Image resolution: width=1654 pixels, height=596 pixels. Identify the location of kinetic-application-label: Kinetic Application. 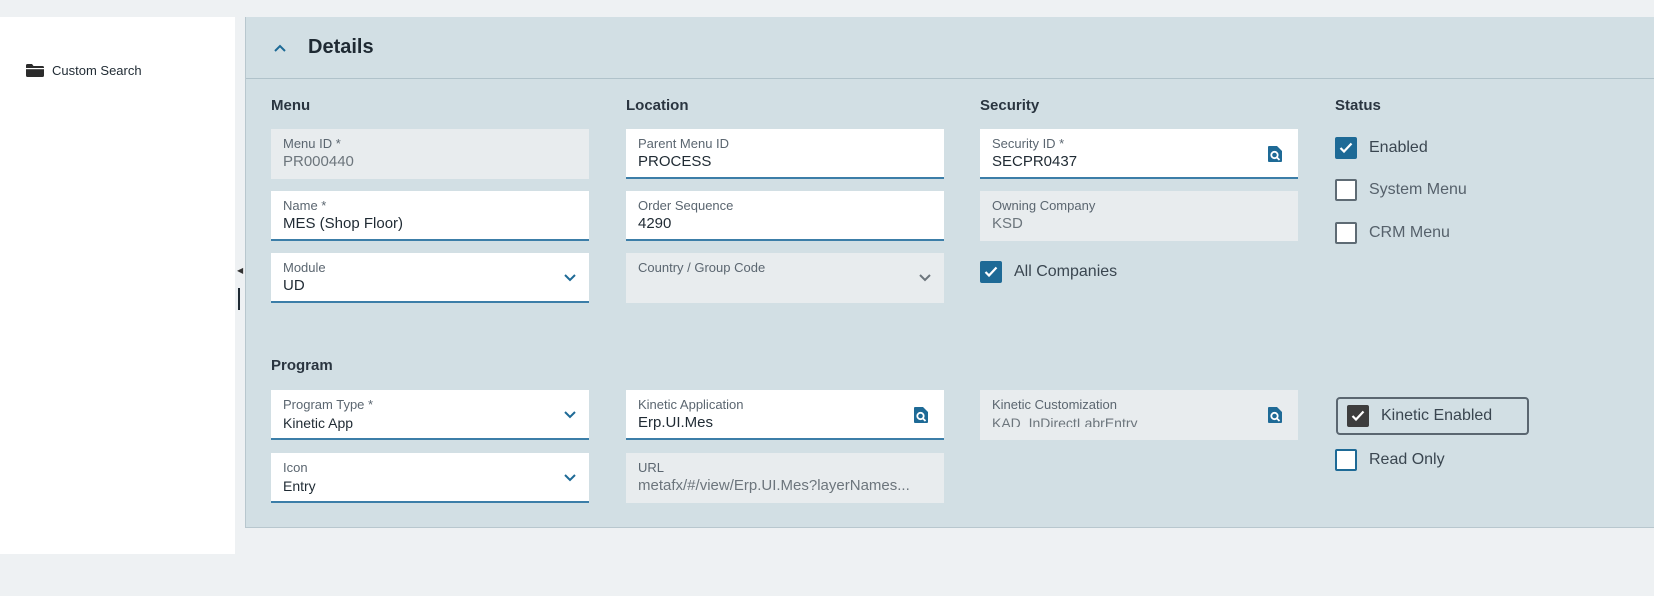
(691, 404).